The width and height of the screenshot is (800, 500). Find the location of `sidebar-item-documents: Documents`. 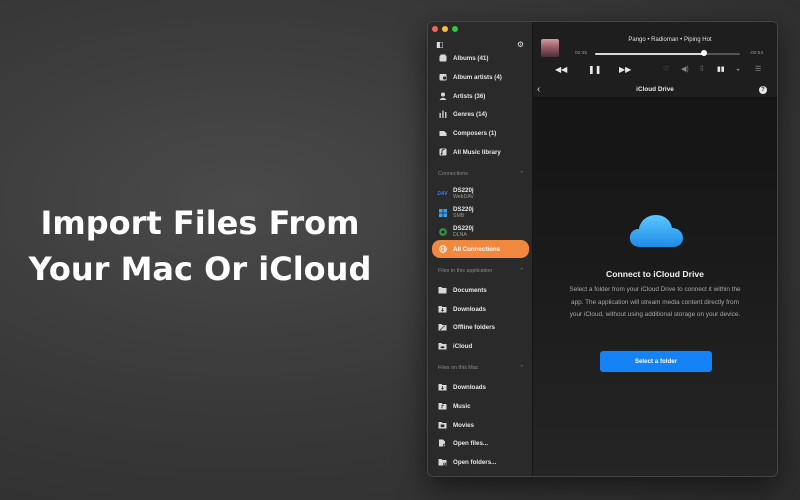

sidebar-item-documents: Documents is located at coordinates (480, 290).